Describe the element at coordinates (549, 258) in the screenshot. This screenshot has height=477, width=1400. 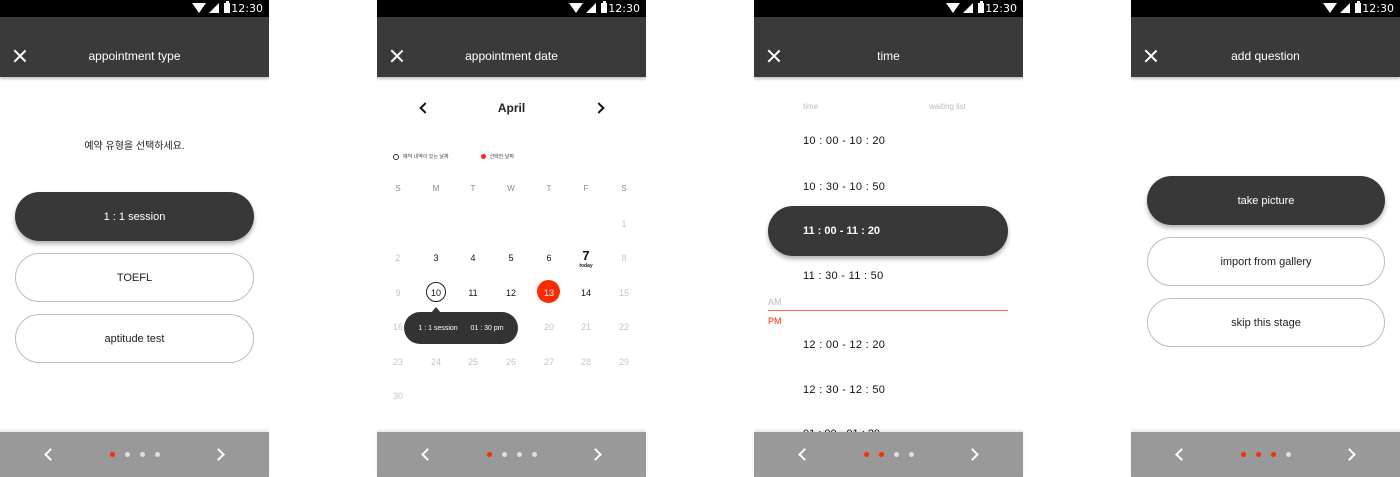
I see `calendar-day: 6` at that location.